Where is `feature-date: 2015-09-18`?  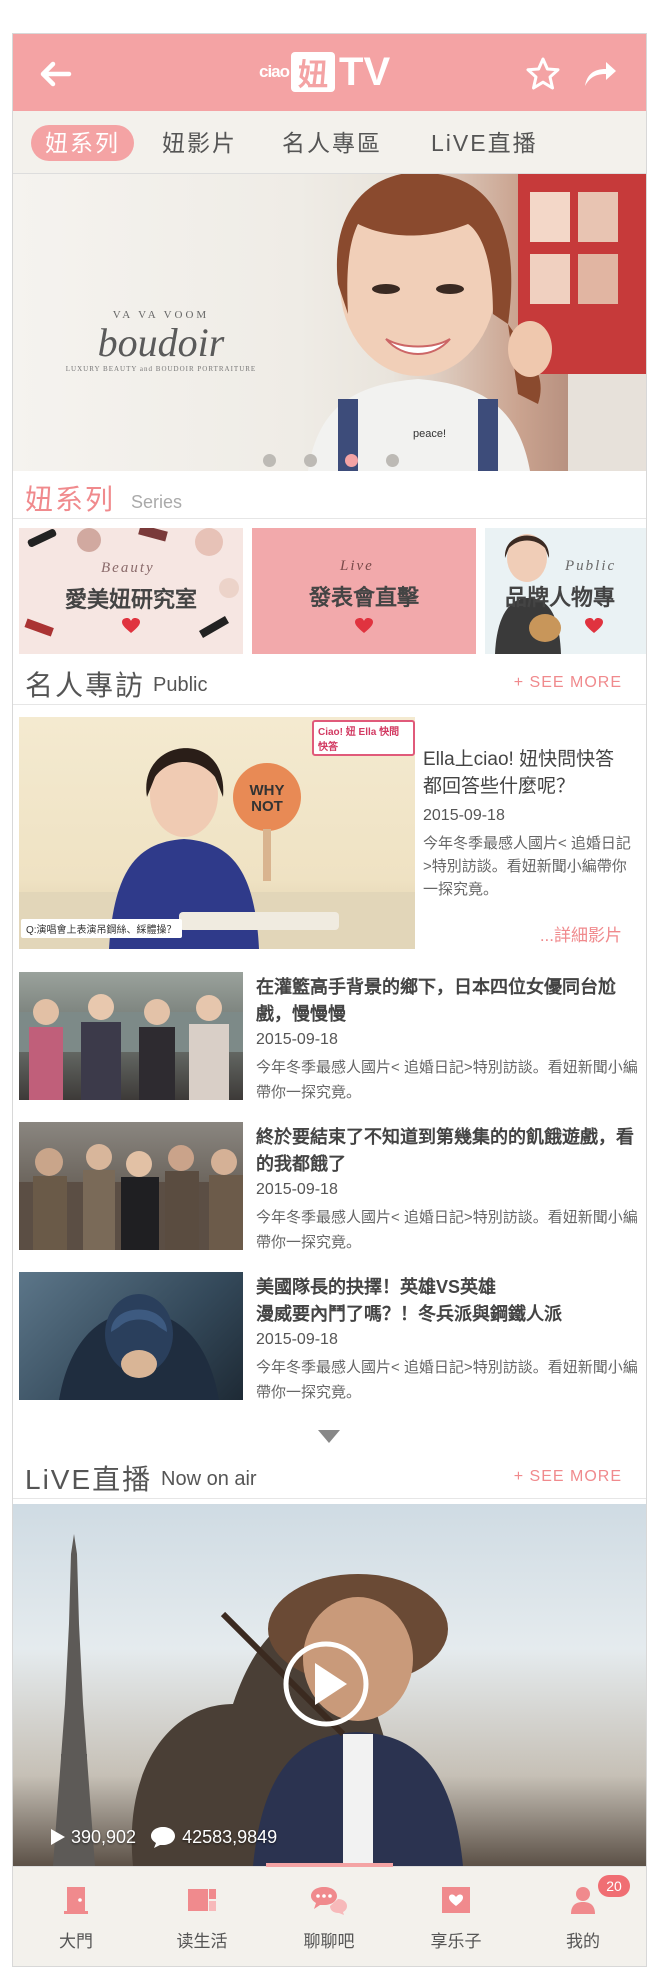
feature-date: 2015-09-18 is located at coordinates (464, 815).